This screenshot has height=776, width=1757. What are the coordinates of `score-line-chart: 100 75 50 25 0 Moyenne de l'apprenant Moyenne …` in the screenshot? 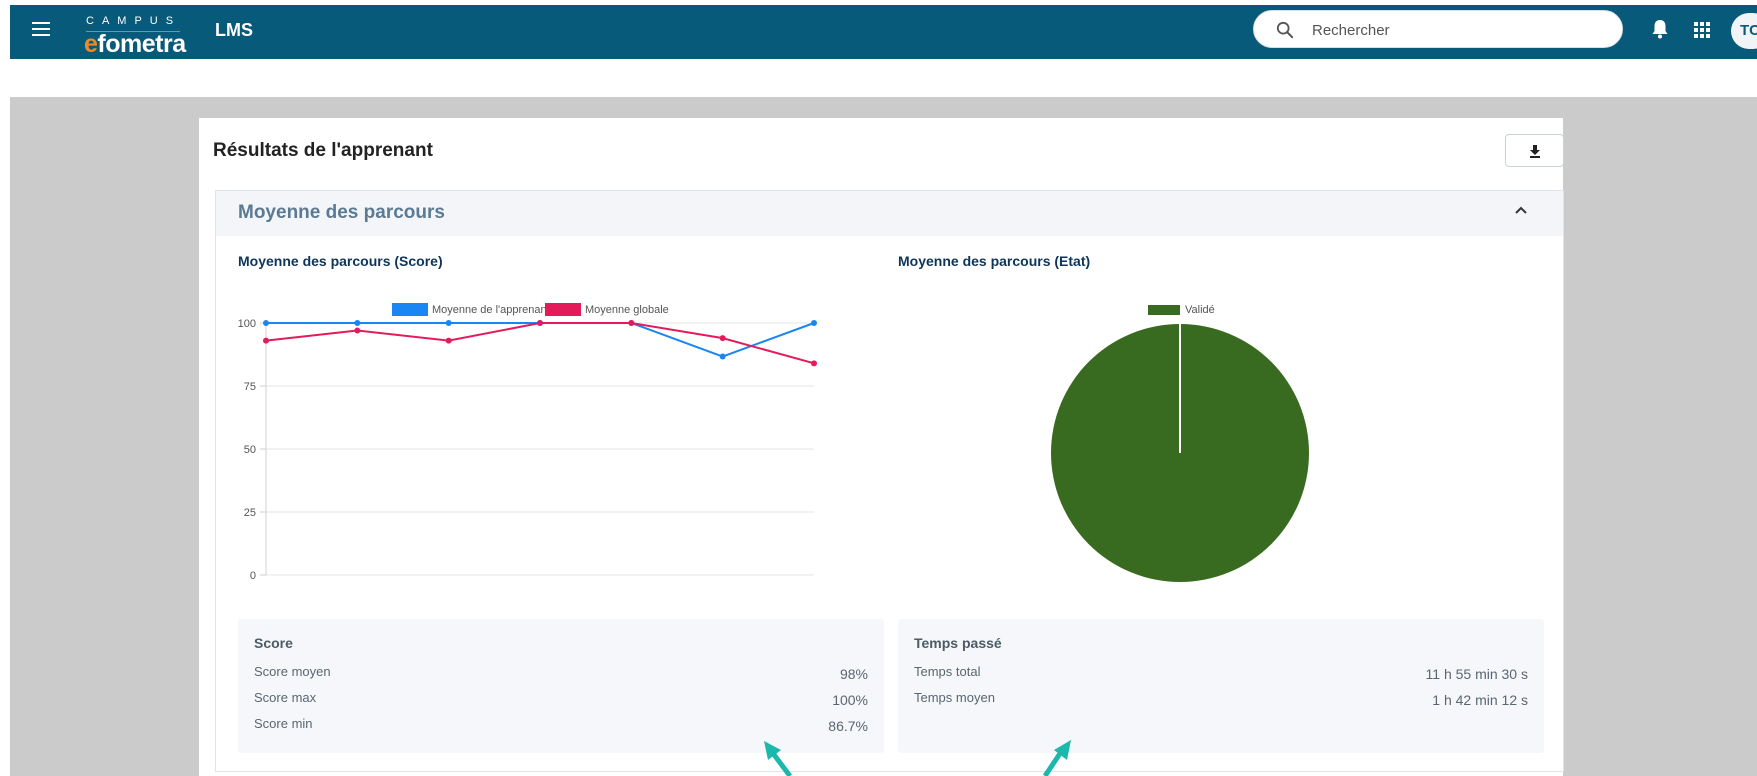 It's located at (527, 442).